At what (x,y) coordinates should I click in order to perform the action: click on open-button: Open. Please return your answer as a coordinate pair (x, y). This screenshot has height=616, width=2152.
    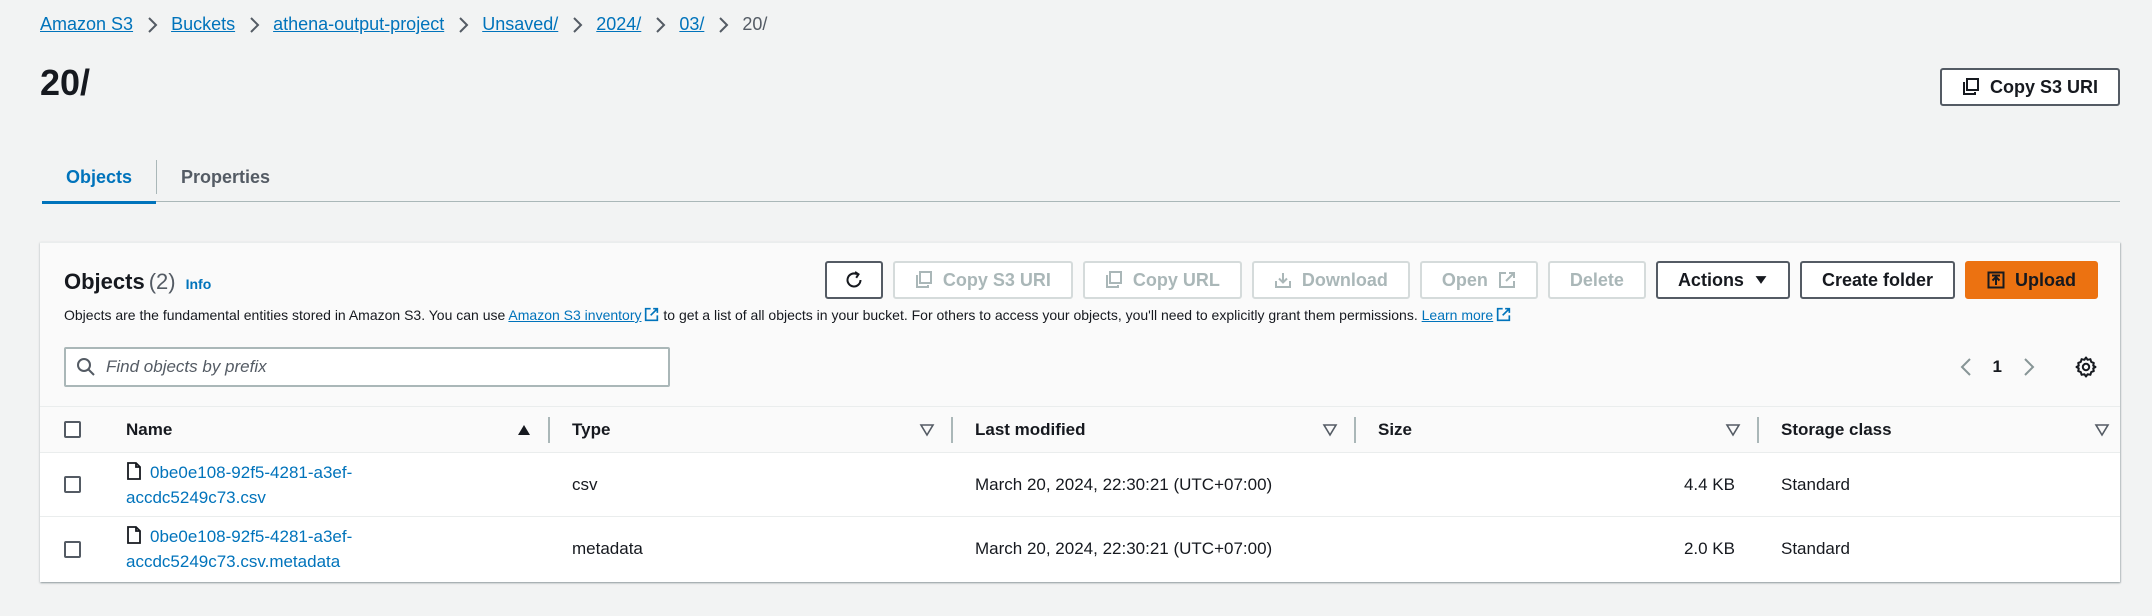
    Looking at the image, I should click on (1478, 280).